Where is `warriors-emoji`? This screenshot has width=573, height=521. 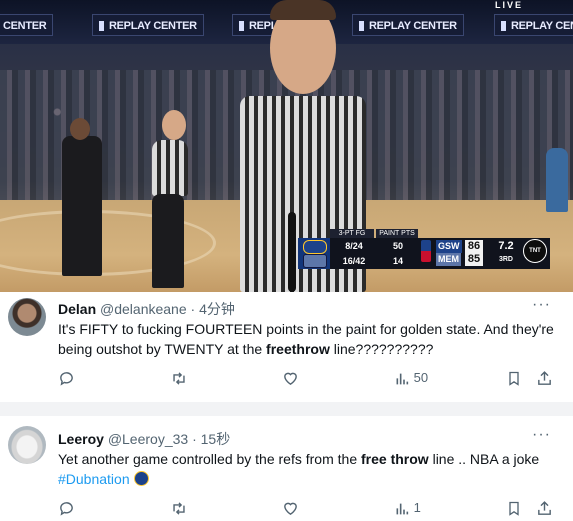 warriors-emoji is located at coordinates (141, 478).